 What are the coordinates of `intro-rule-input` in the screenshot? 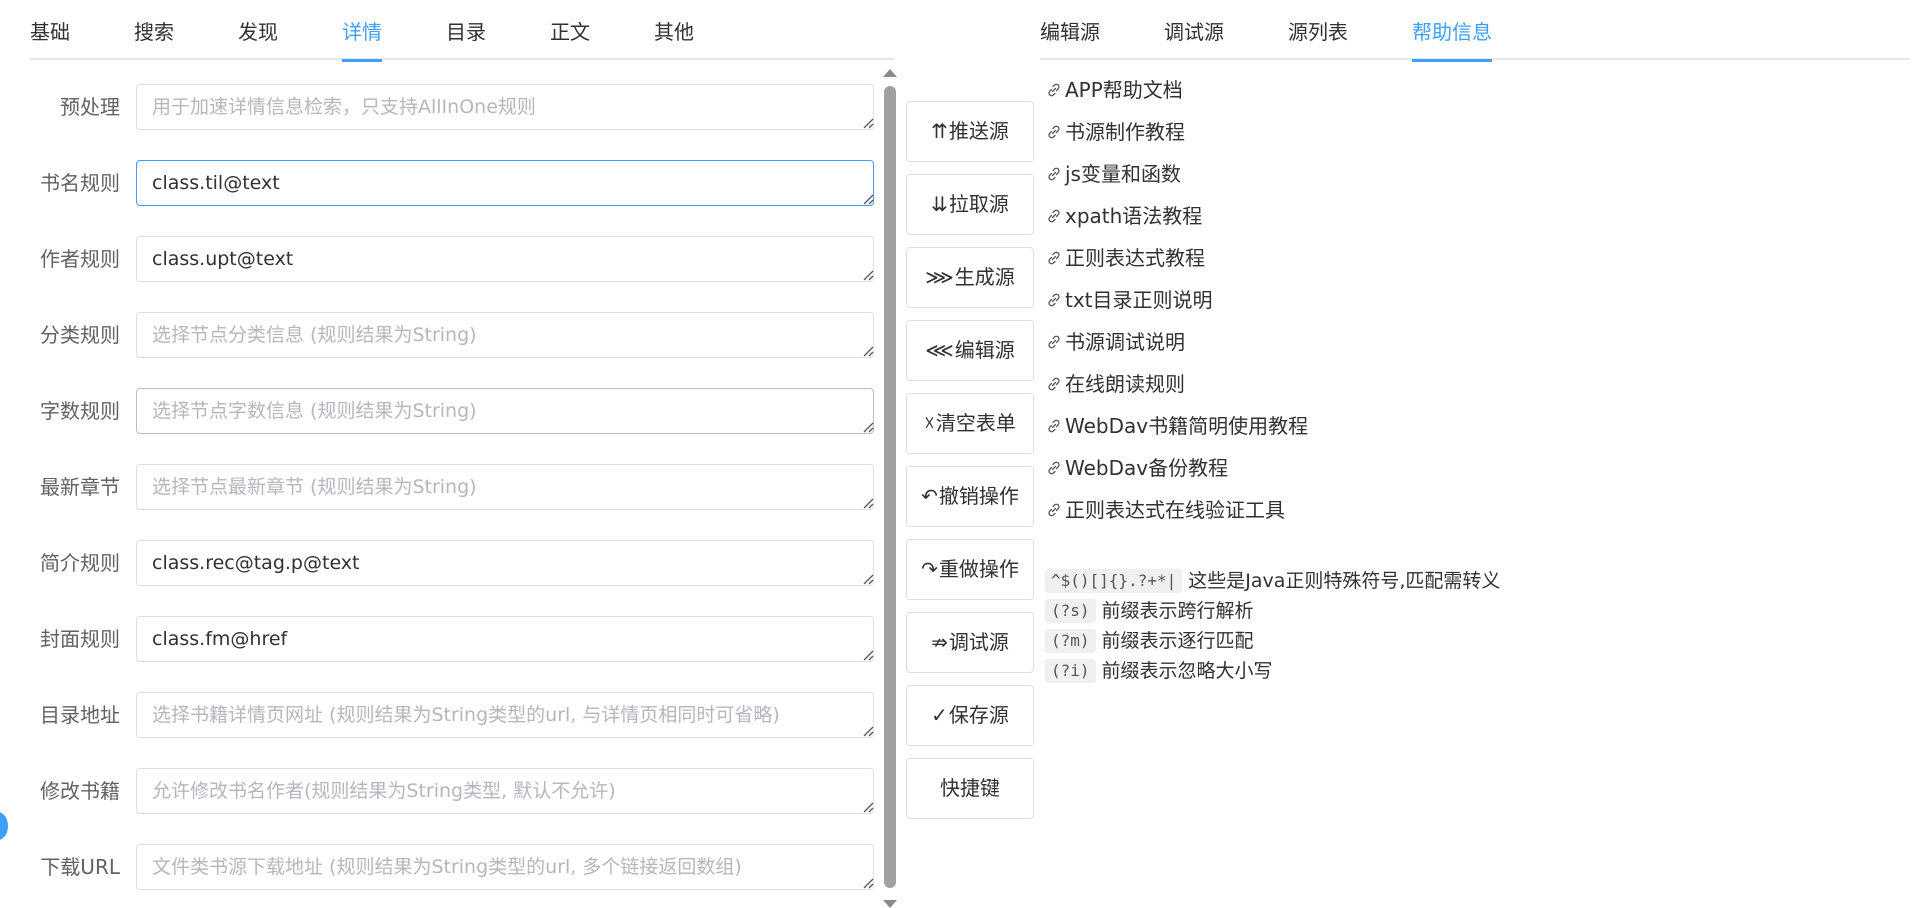 It's located at (505, 563).